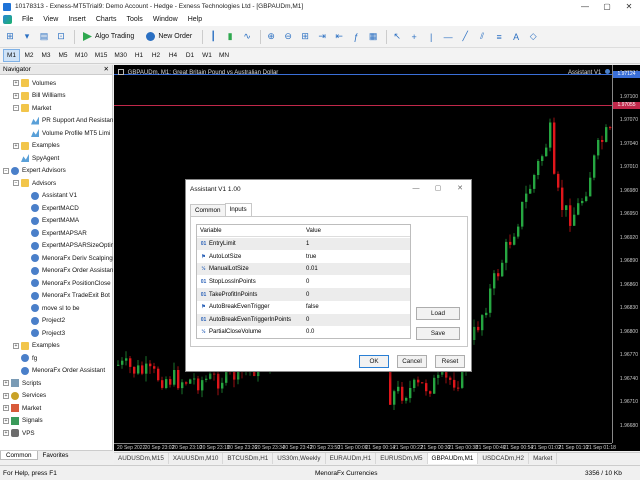 The height and width of the screenshot is (480, 640). Describe the element at coordinates (431, 37) in the screenshot. I see `vertical-line-icon: |` at that location.